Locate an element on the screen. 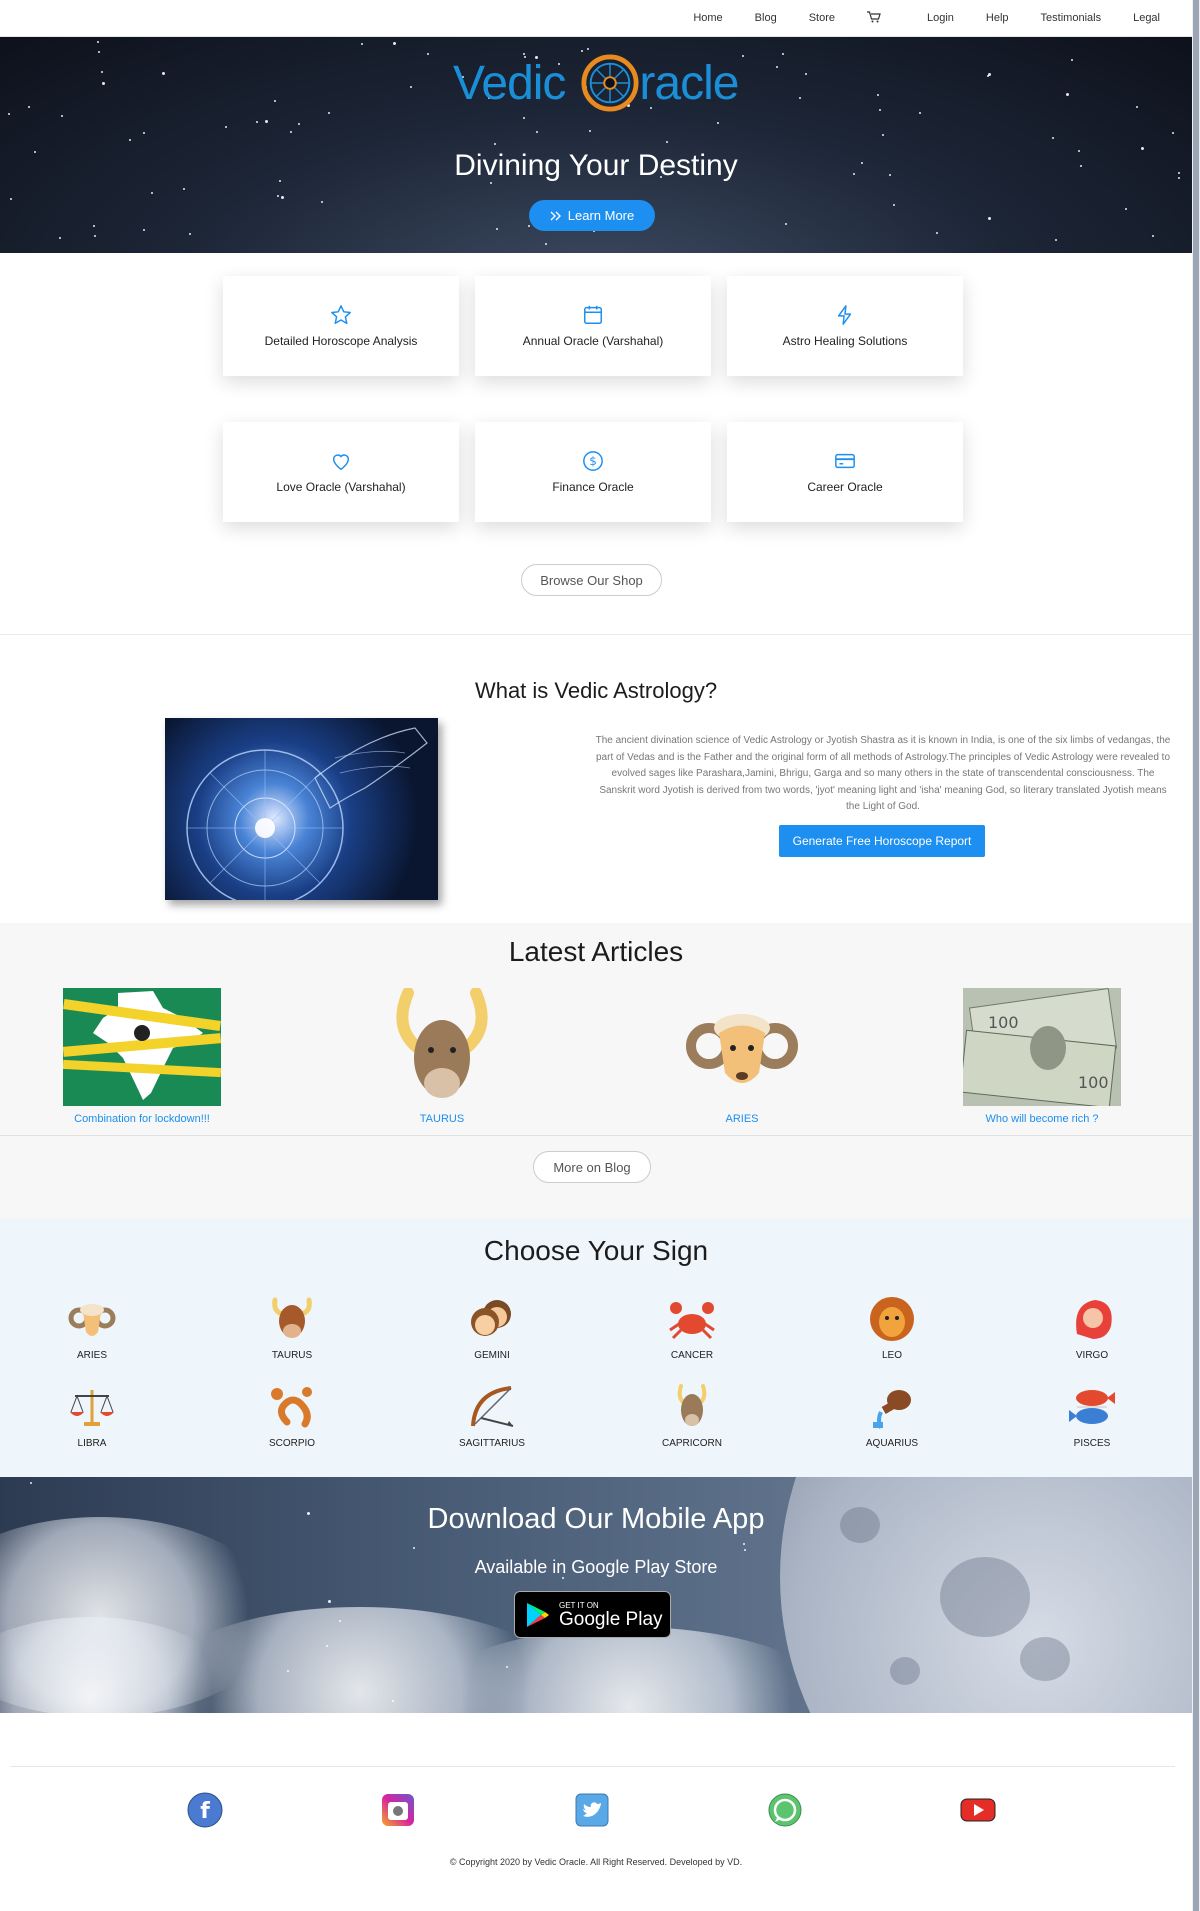 This screenshot has width=1200, height=1911. sign-cancer: CANCER is located at coordinates (692, 1327).